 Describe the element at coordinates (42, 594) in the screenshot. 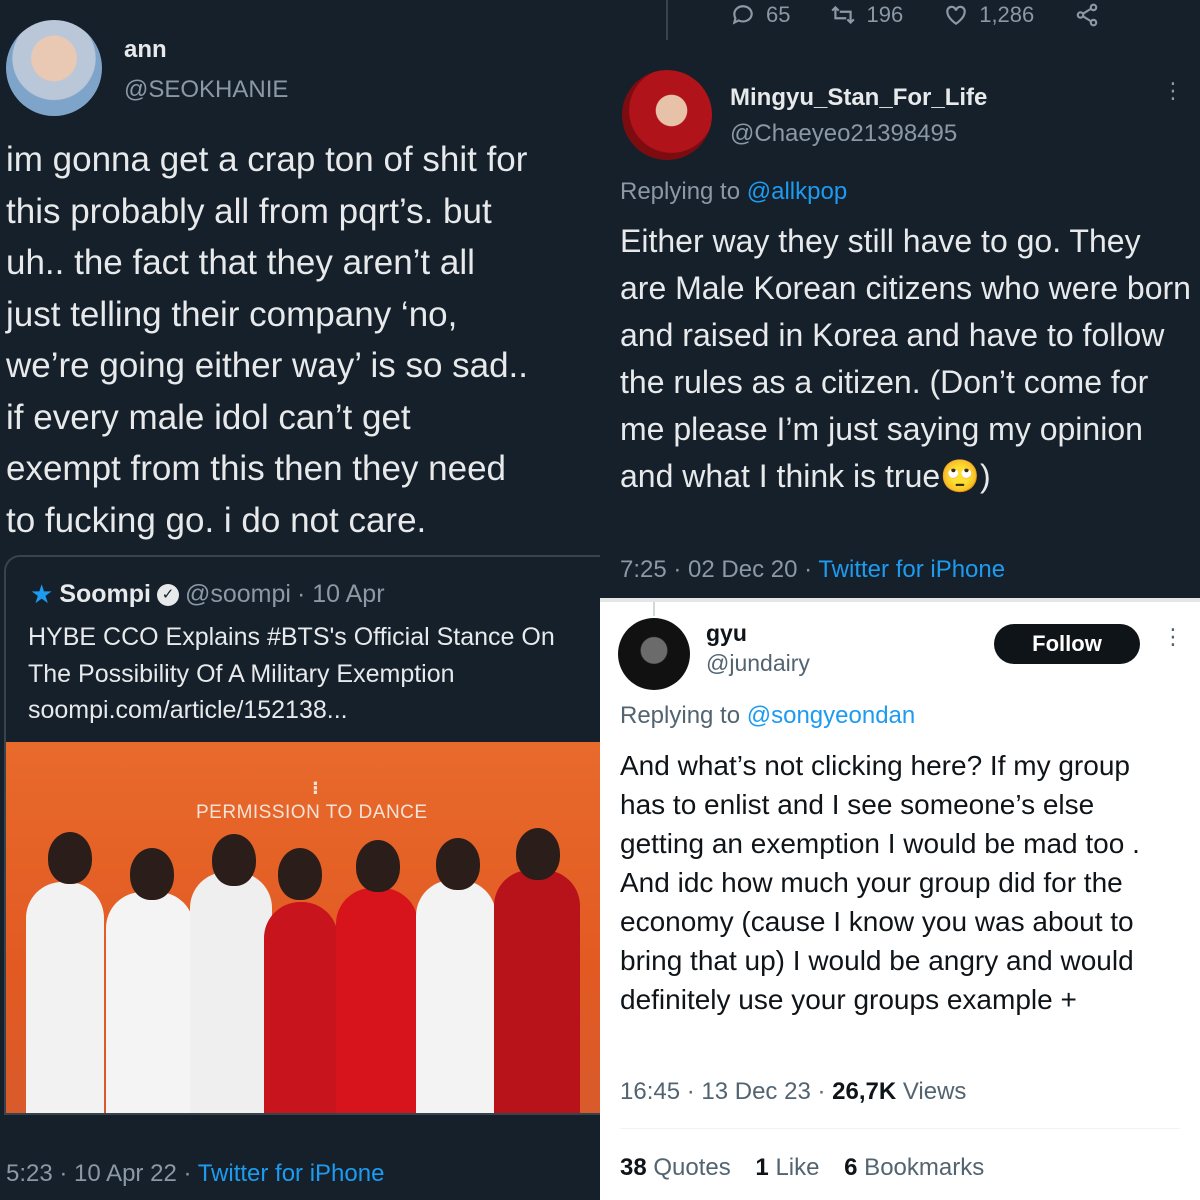

I see `soompi-logo-icon: ★` at that location.